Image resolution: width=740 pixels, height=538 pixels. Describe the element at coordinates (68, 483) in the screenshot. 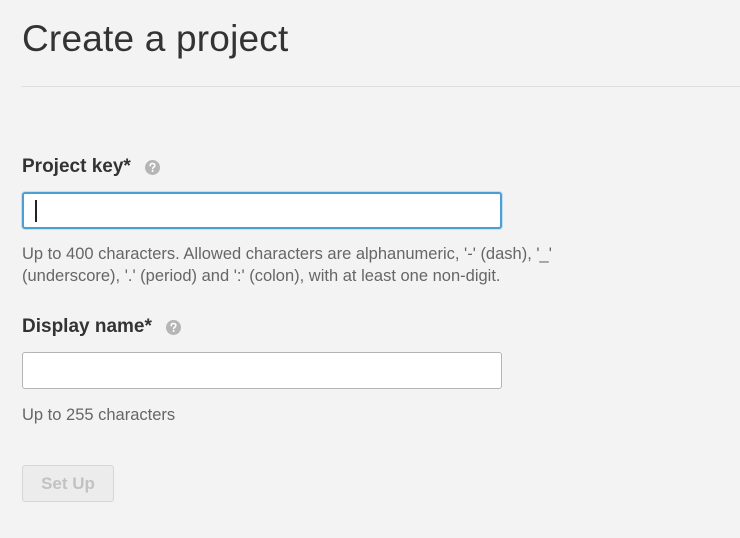

I see `set-up-button: Set Up` at that location.